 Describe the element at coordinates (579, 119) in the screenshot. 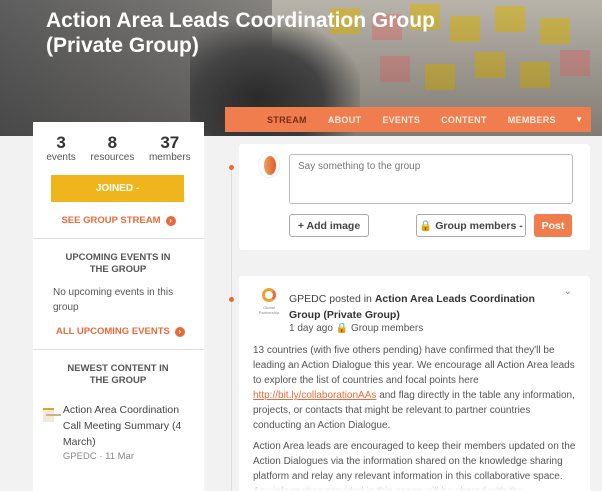

I see `tabs-more-icon: ▼` at that location.